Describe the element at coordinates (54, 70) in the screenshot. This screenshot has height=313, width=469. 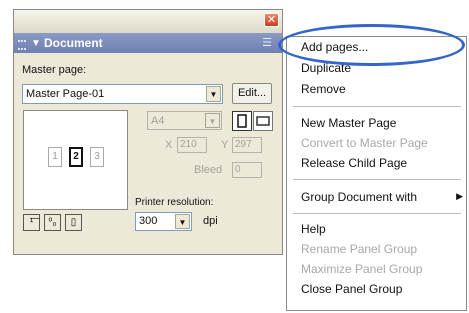
I see `master-page-label: Master page:` at that location.